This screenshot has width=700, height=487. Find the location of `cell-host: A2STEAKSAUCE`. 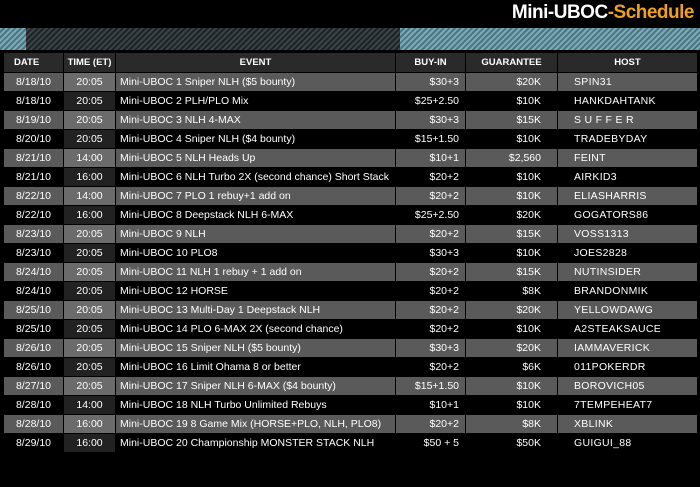

cell-host: A2STEAKSAUCE is located at coordinates (628, 329).